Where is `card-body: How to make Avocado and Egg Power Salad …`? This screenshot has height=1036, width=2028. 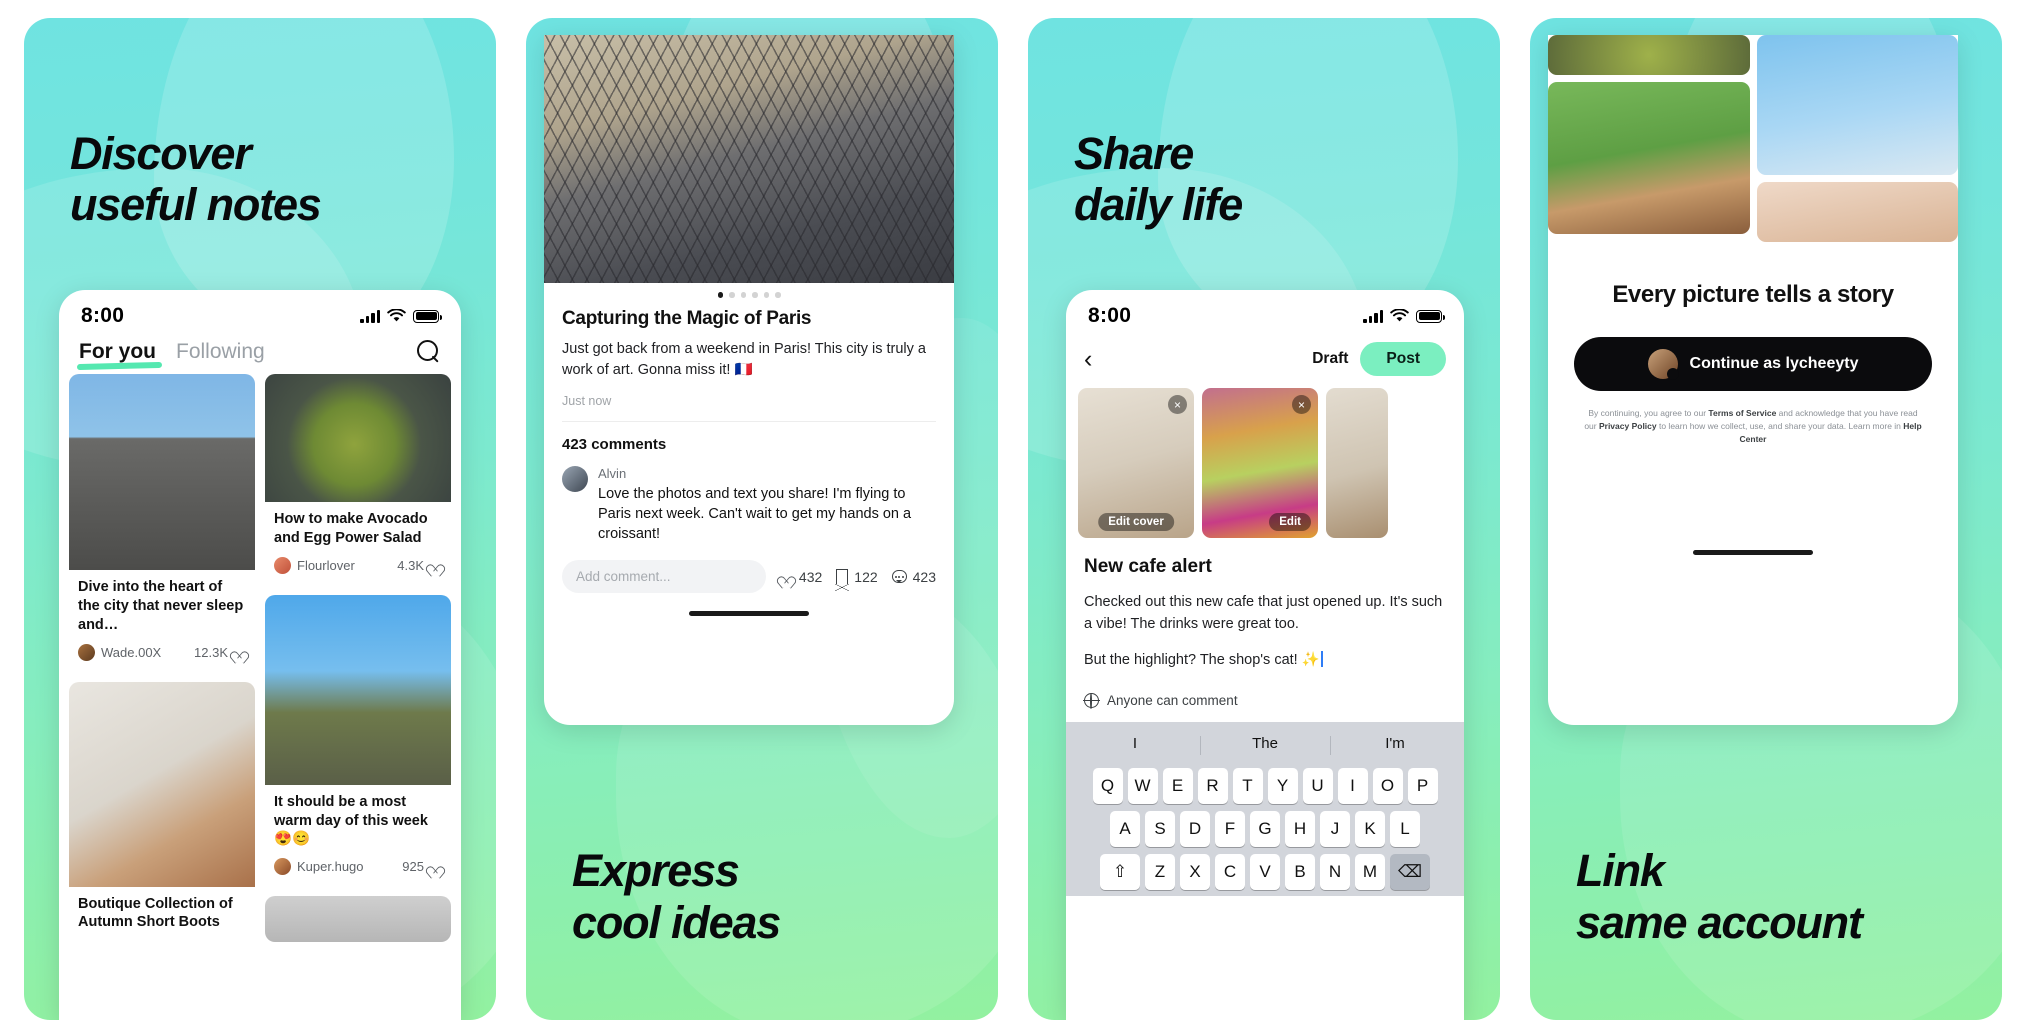 card-body: How to make Avocado and Egg Power Salad … is located at coordinates (358, 543).